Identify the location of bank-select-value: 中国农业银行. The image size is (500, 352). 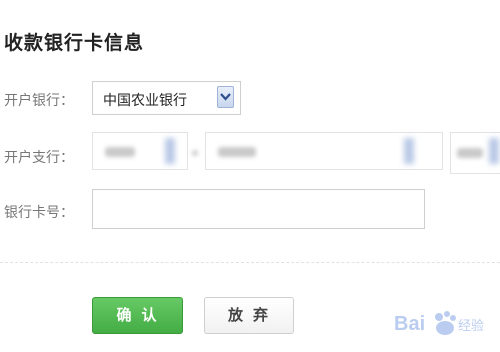
(145, 101).